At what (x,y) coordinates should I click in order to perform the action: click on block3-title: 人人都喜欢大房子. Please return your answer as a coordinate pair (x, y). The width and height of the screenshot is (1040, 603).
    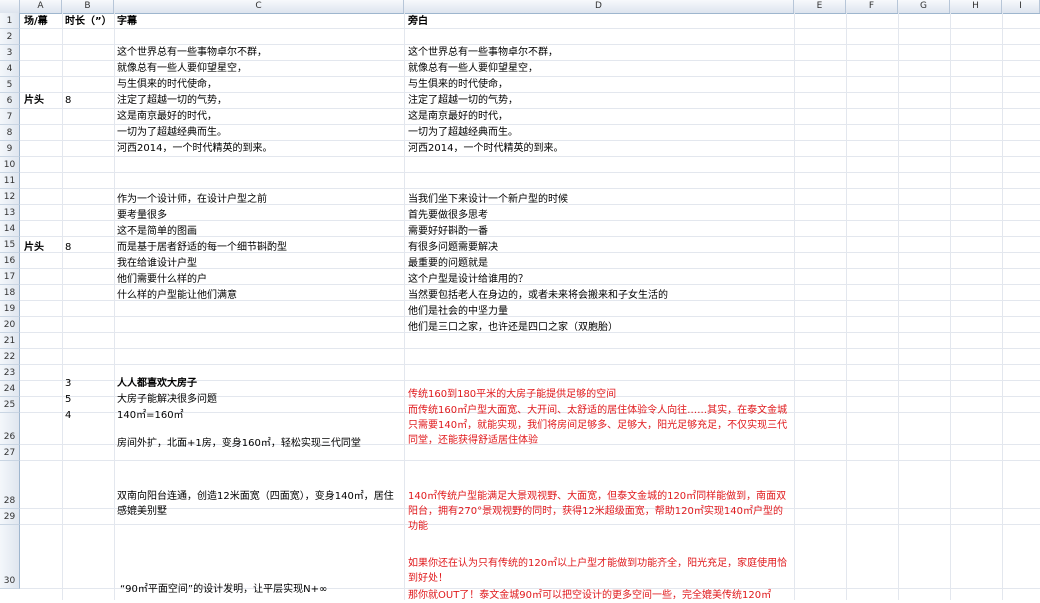
    Looking at the image, I should click on (157, 383).